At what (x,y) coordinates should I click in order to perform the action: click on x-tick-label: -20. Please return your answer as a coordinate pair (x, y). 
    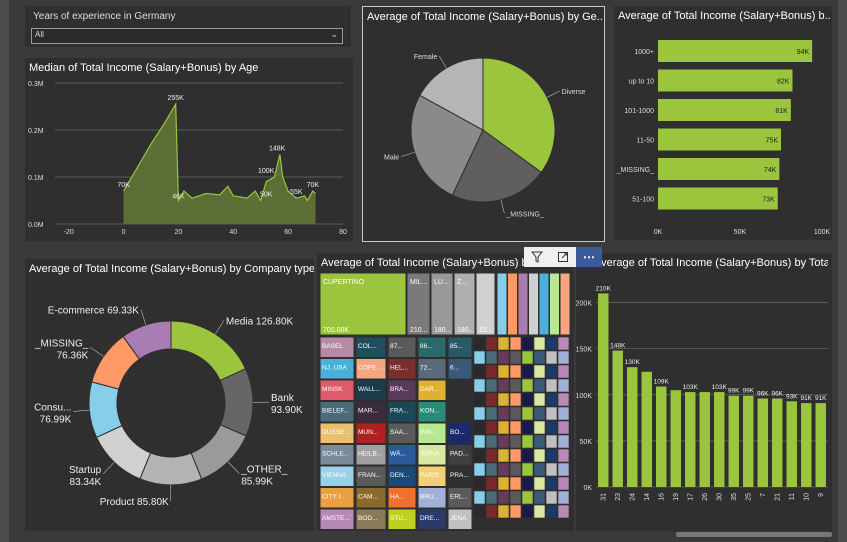
    Looking at the image, I should click on (69, 232).